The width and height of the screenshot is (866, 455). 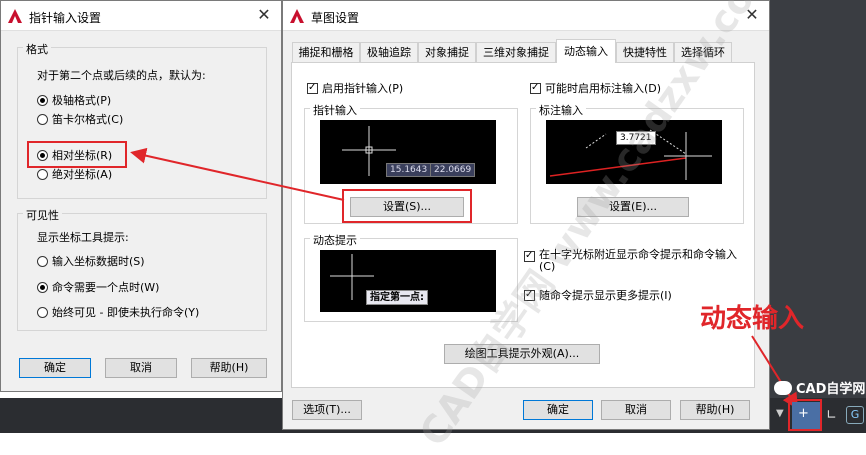 What do you see at coordinates (780, 413) in the screenshot?
I see `dropdown-arrow-icon: ▼` at bounding box center [780, 413].